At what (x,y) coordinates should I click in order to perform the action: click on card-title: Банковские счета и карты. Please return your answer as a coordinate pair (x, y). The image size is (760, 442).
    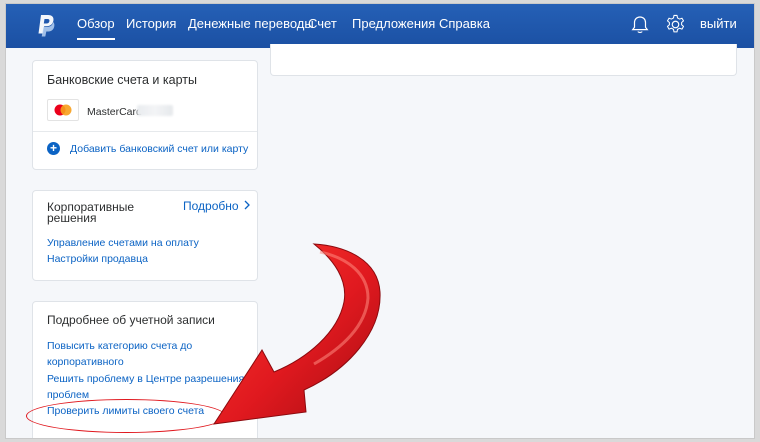
    Looking at the image, I should click on (122, 80).